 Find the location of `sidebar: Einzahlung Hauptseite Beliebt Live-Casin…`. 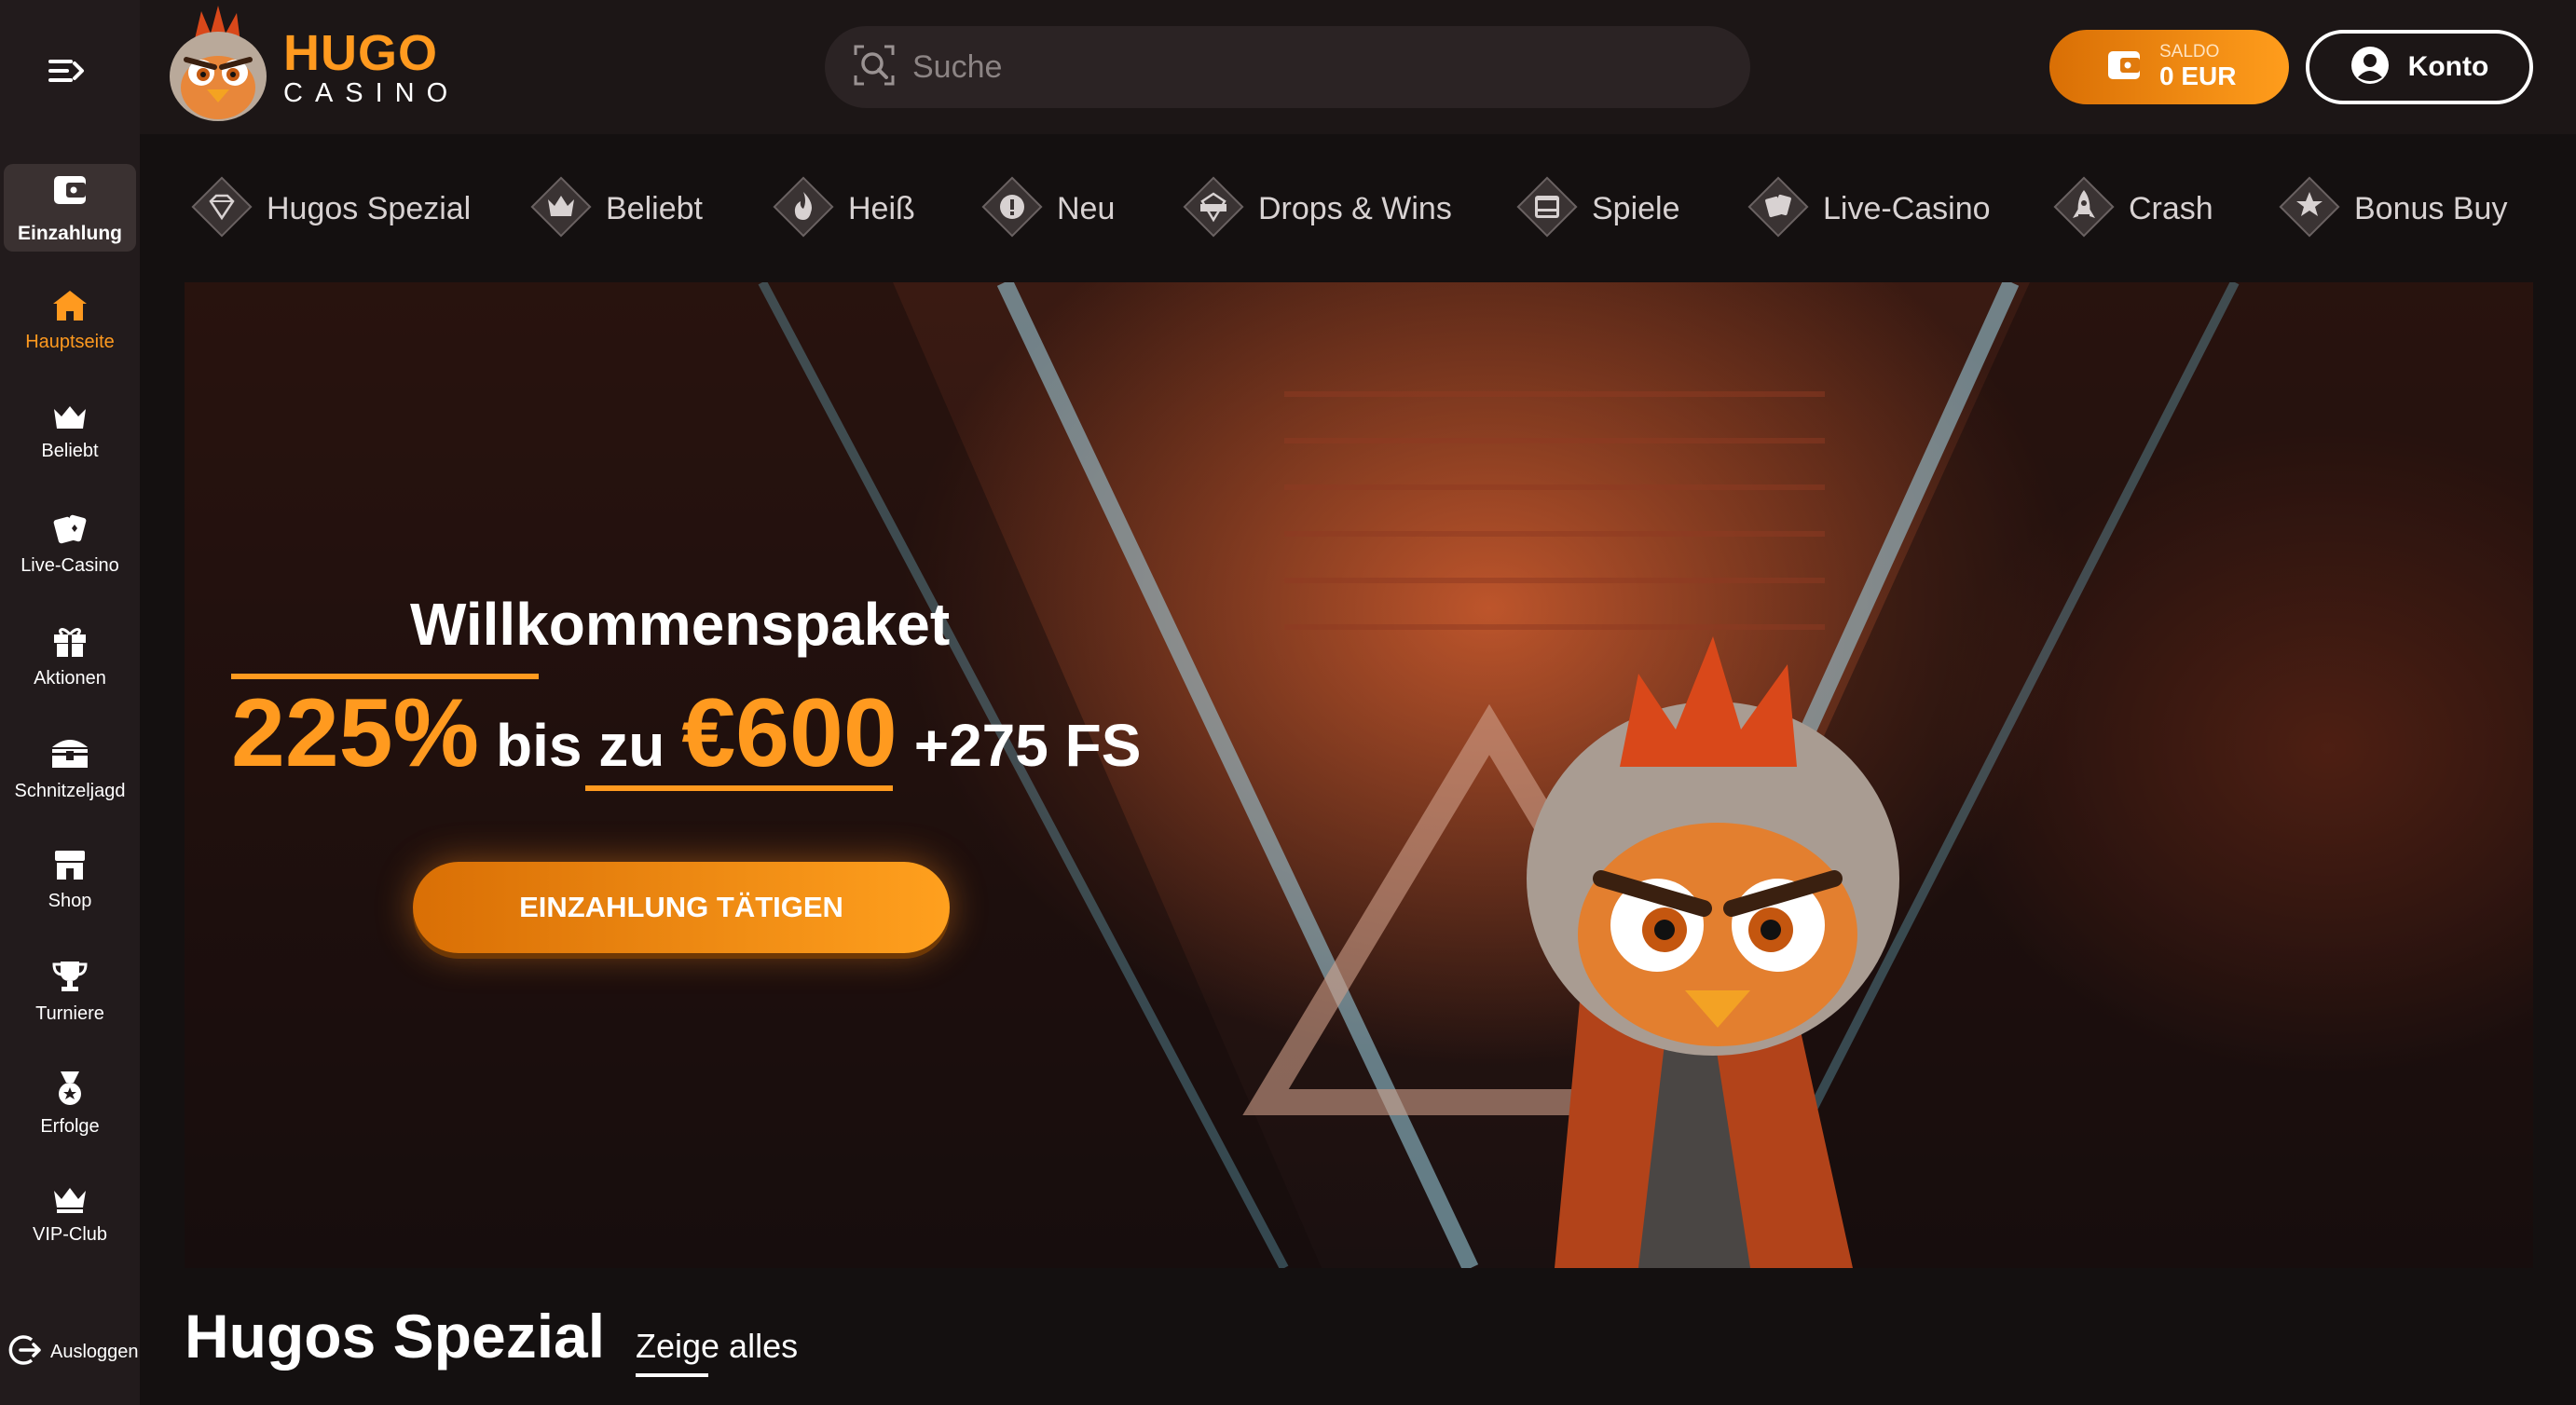

sidebar: Einzahlung Hauptseite Beliebt Live-Casin… is located at coordinates (70, 702).